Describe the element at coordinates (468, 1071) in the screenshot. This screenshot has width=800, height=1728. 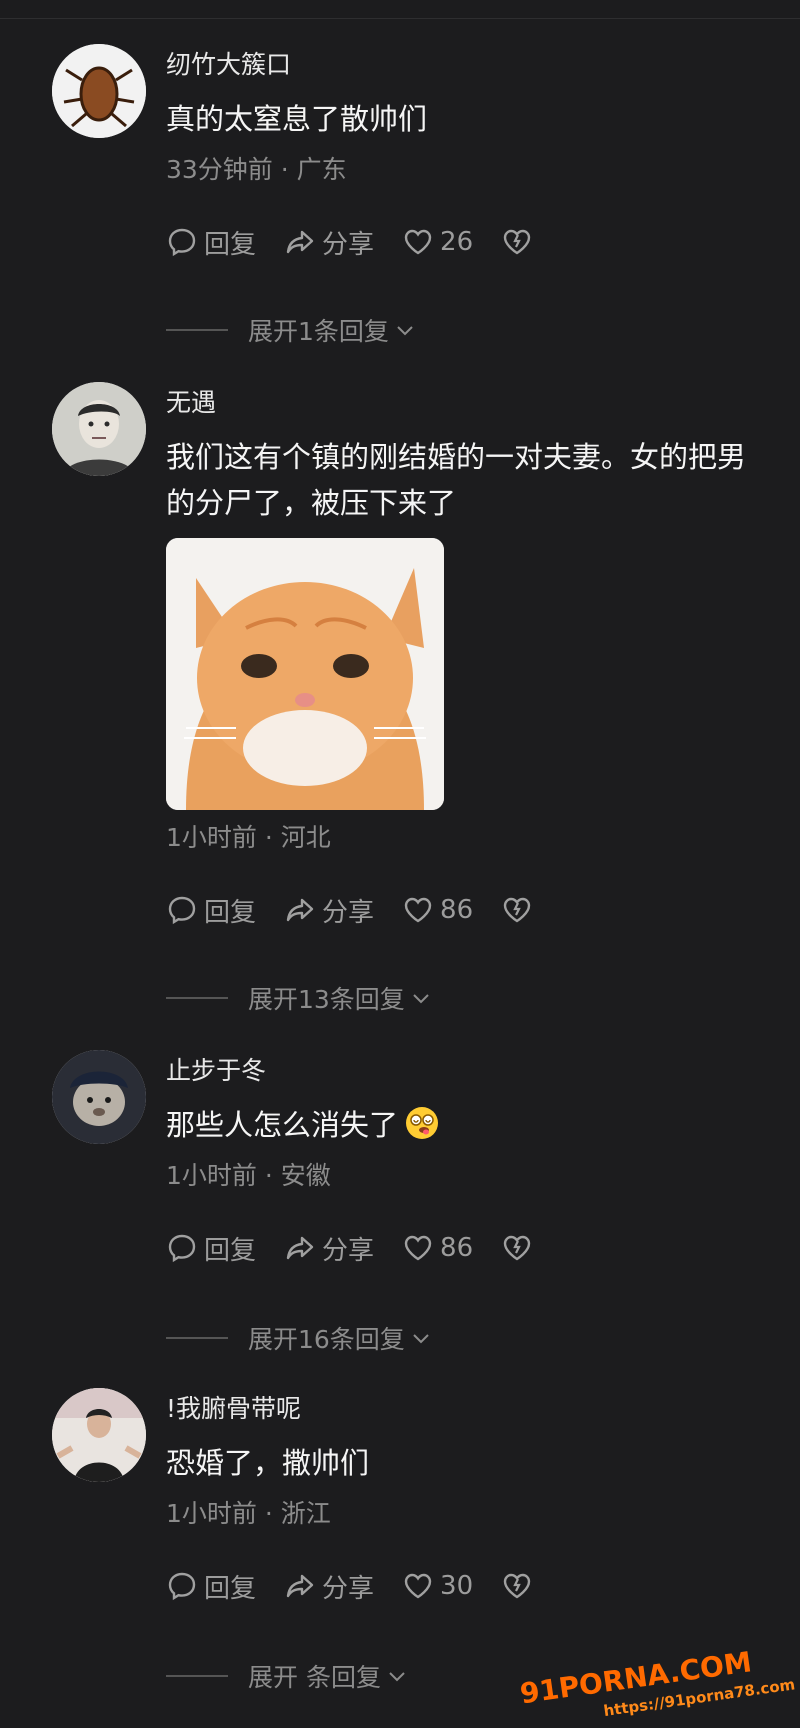
I see `username: 止步于冬` at that location.